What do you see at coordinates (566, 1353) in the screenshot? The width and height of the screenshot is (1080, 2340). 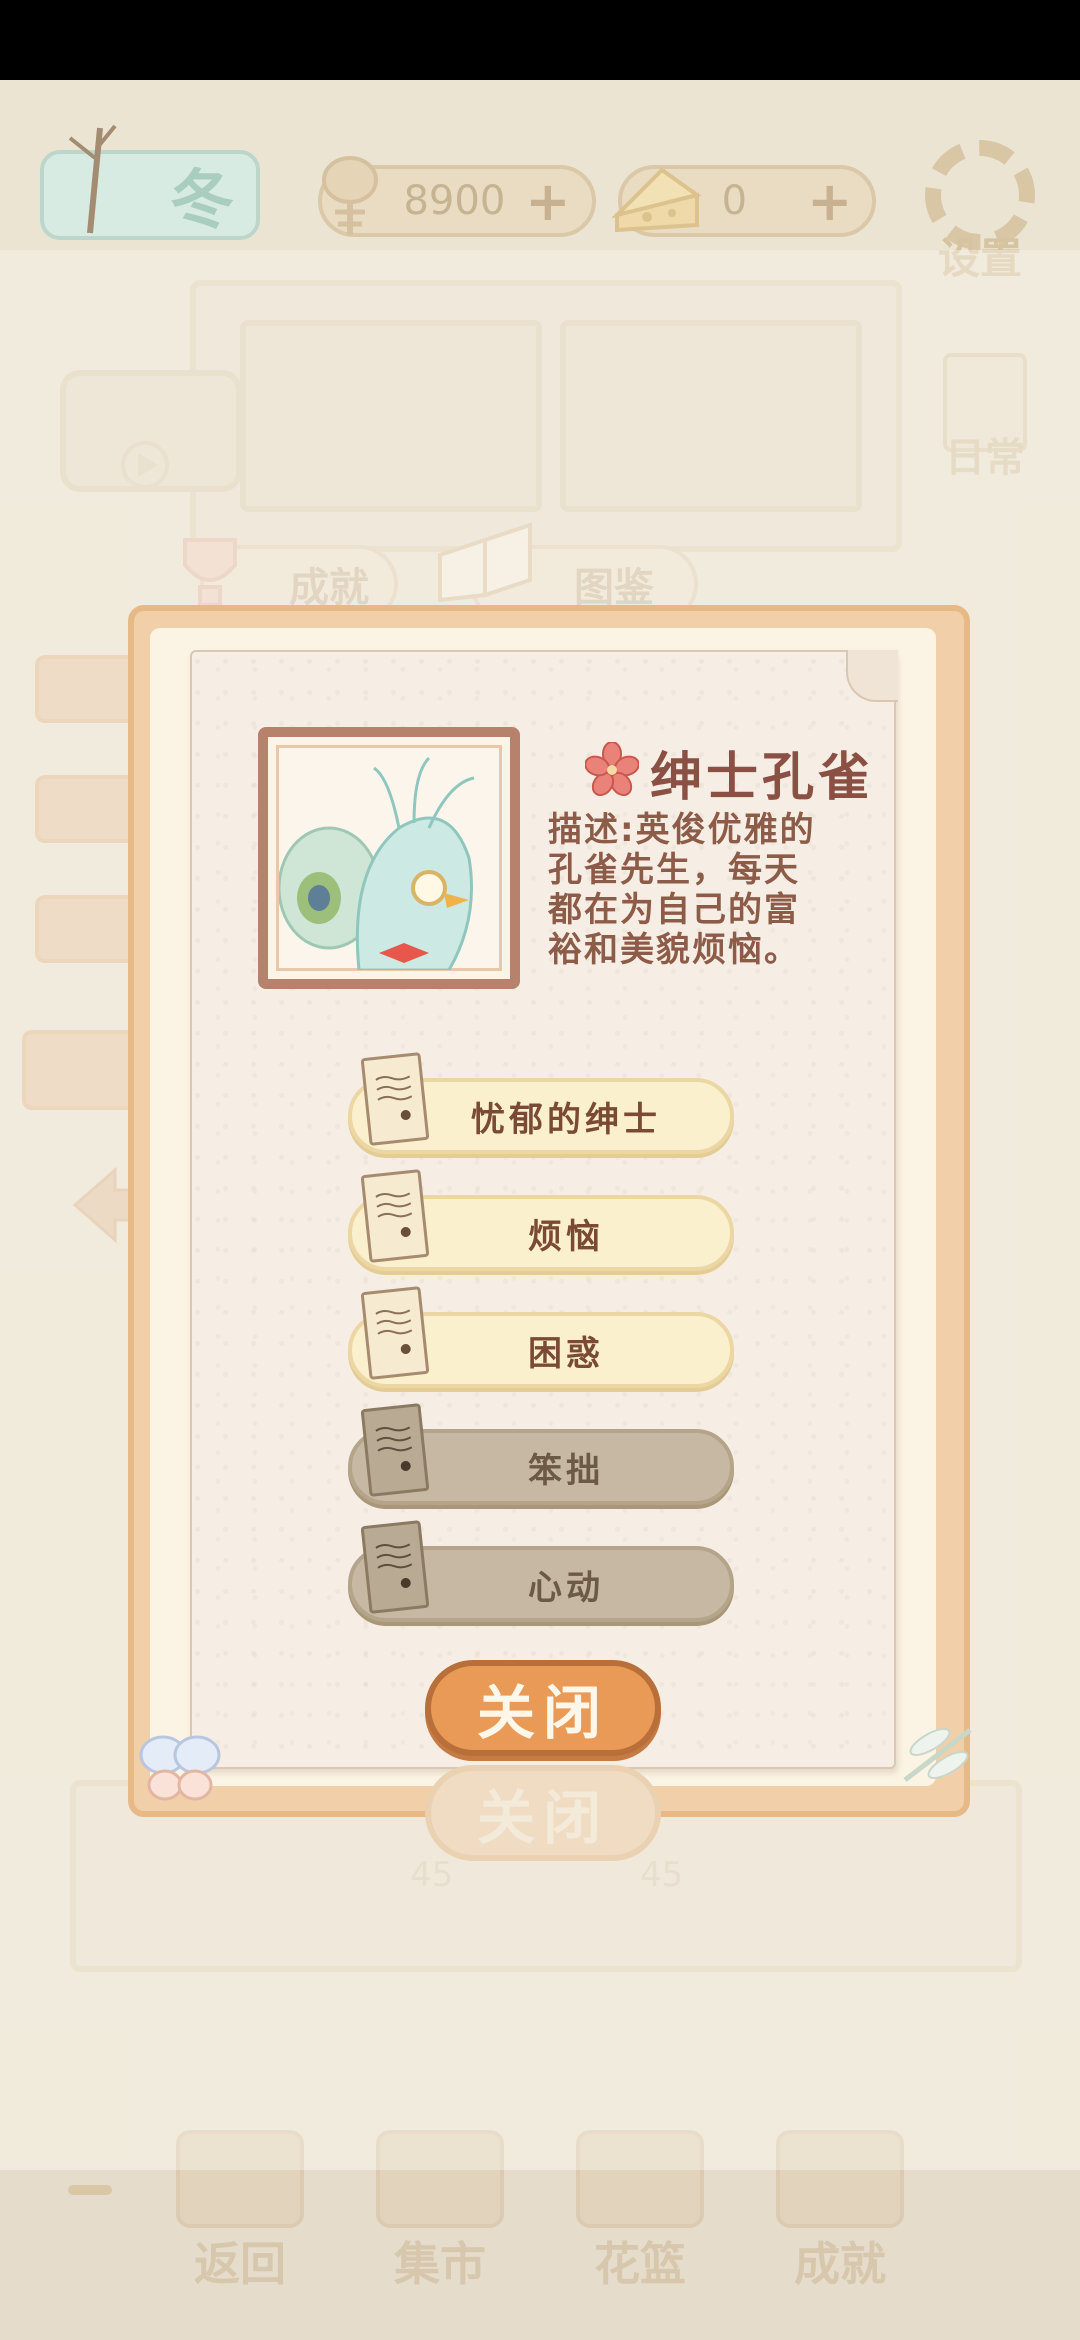 I see `story-label: 困惑` at bounding box center [566, 1353].